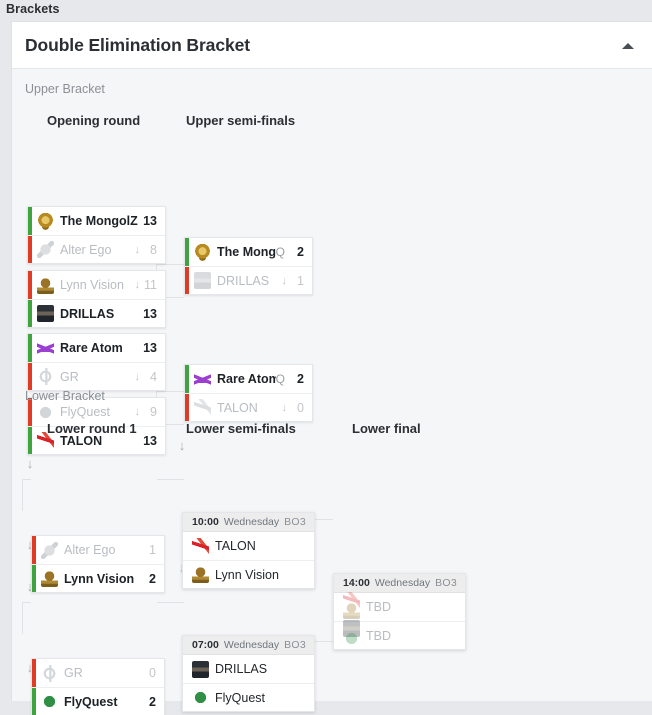 The height and width of the screenshot is (715, 652). I want to click on match-card: Lynn Vision ↓ 11 DRILLAS 13, so click(96, 299).